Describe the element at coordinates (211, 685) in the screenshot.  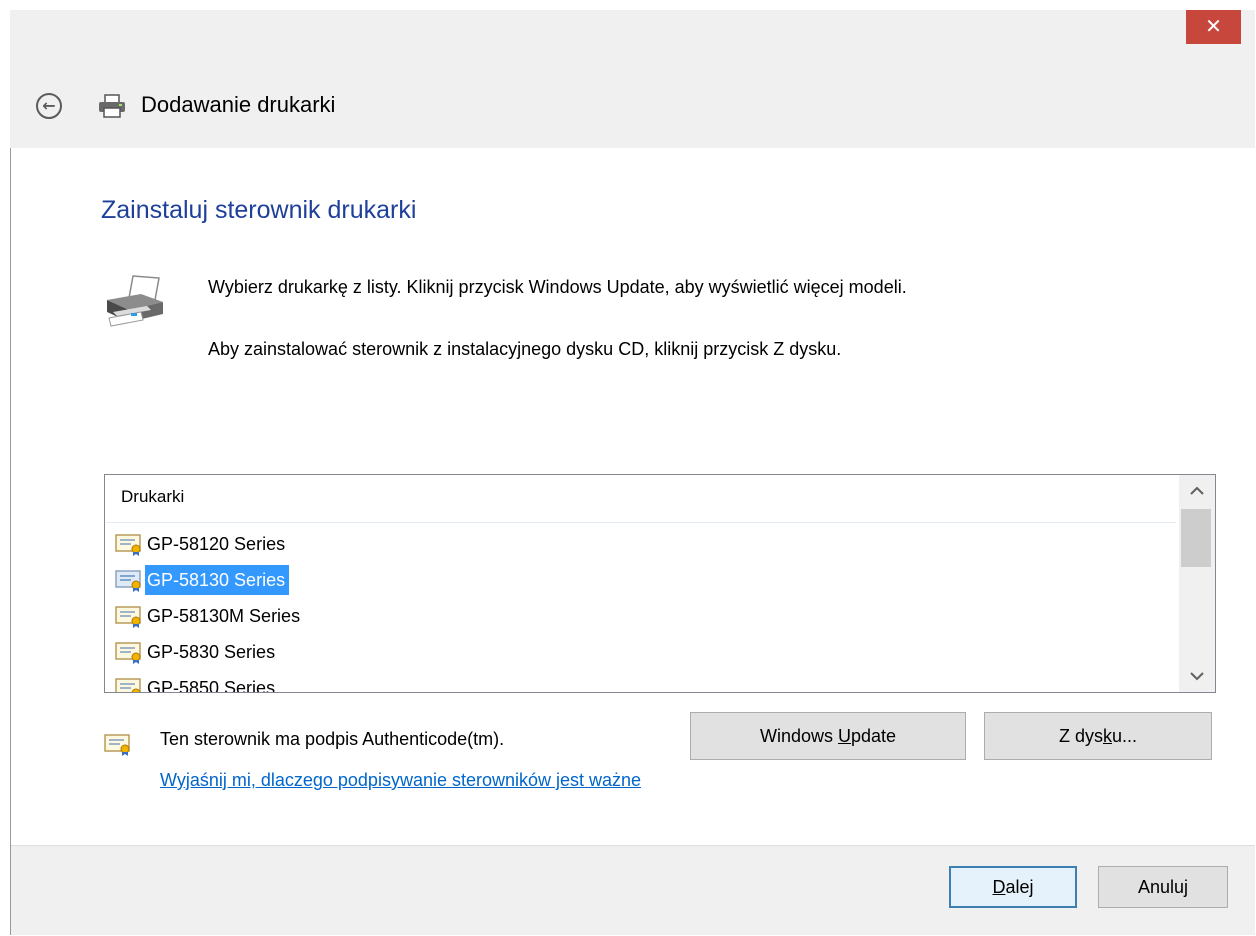
I see `list-item-label: GP-5850 Series` at that location.